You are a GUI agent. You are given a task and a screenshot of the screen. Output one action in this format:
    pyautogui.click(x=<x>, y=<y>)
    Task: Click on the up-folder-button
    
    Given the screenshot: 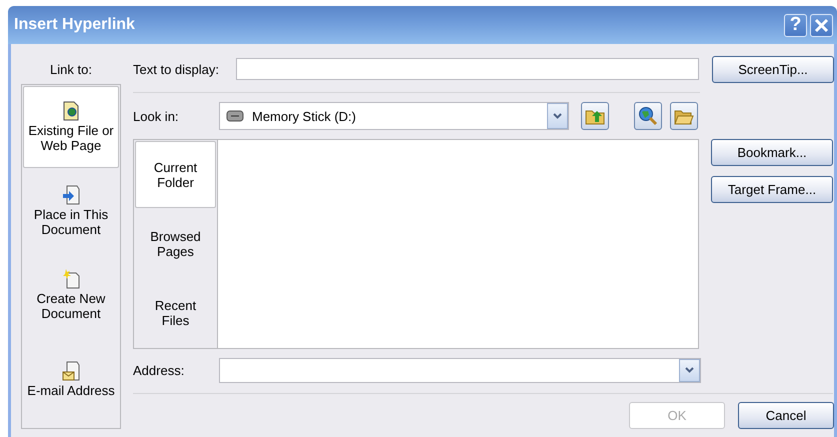 What is the action you would take?
    pyautogui.click(x=595, y=116)
    